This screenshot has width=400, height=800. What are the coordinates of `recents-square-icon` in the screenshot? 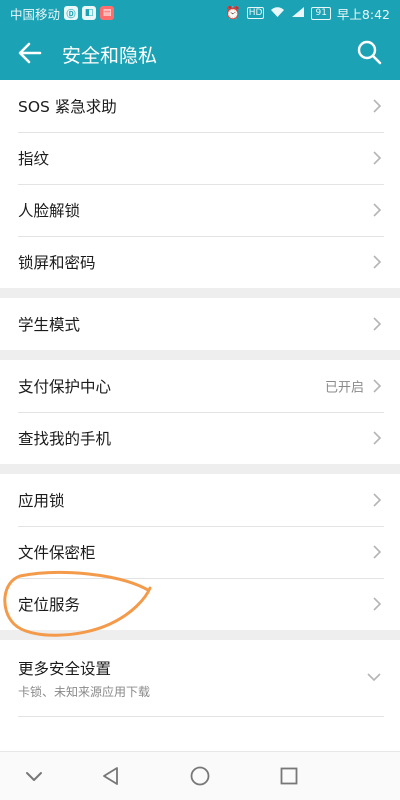 It's located at (289, 776).